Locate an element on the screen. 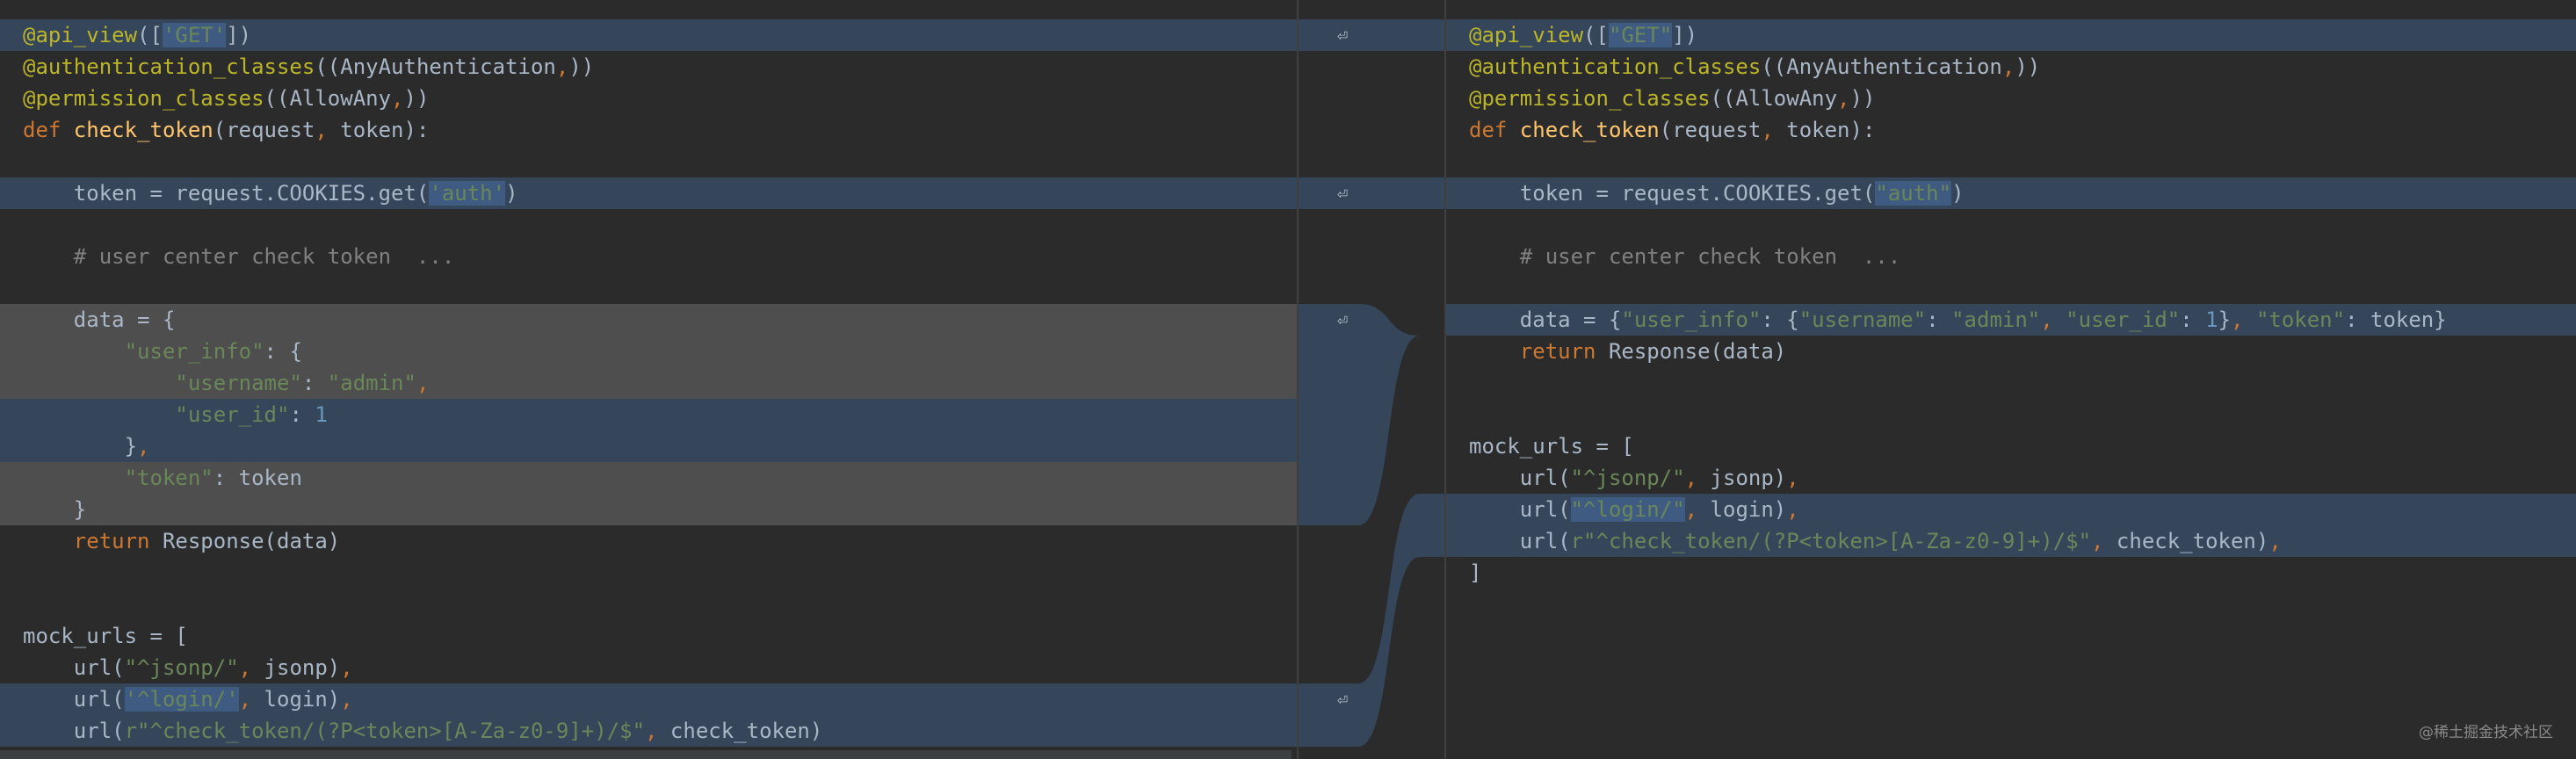 The height and width of the screenshot is (759, 2576). left-line-10: data = { is located at coordinates (648, 320).